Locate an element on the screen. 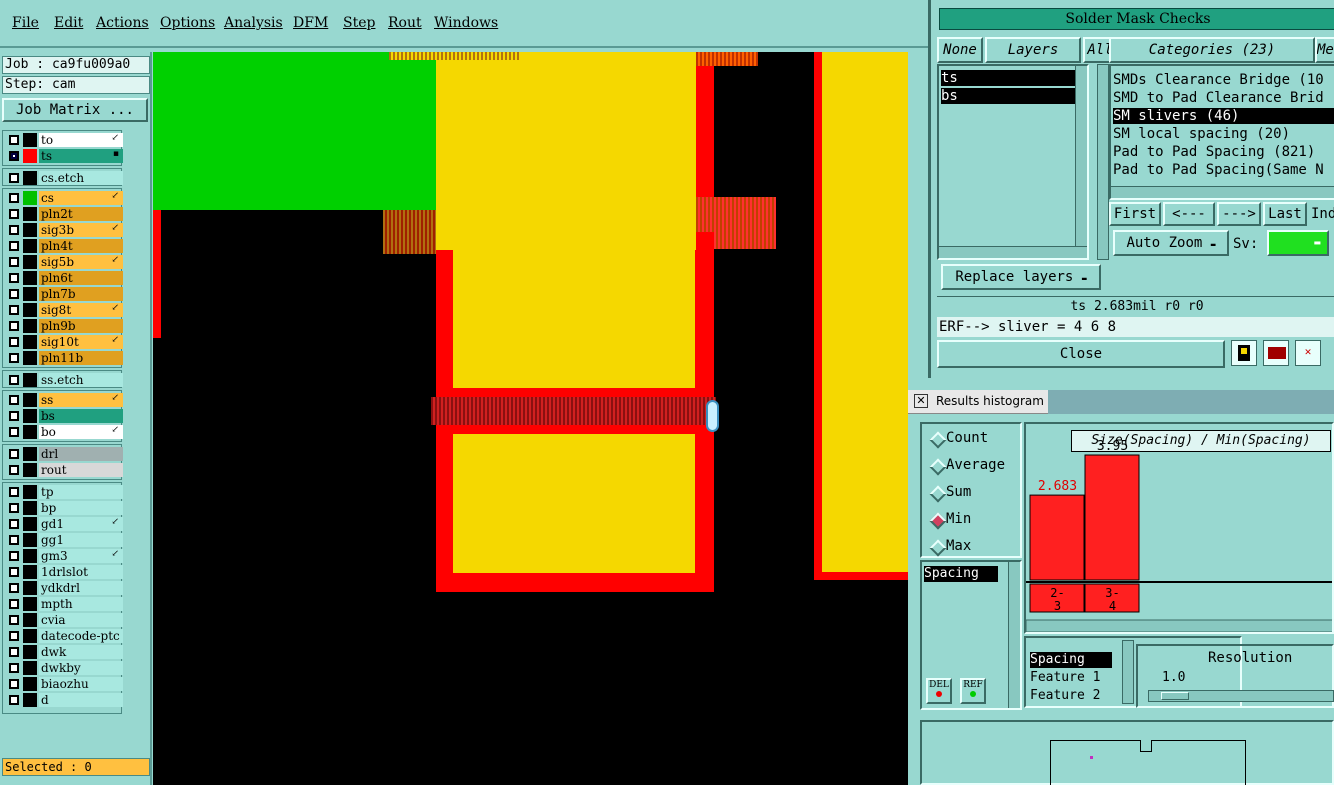 This screenshot has width=1334, height=785. layer-name: sig10t is located at coordinates (81, 342).